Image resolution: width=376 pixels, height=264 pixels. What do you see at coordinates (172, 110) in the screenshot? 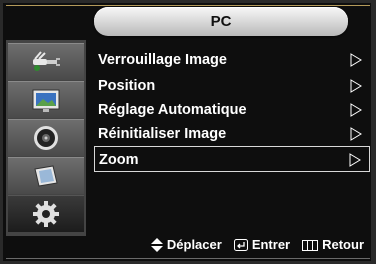
I see `menu-item-label: Réglage Automatique` at bounding box center [172, 110].